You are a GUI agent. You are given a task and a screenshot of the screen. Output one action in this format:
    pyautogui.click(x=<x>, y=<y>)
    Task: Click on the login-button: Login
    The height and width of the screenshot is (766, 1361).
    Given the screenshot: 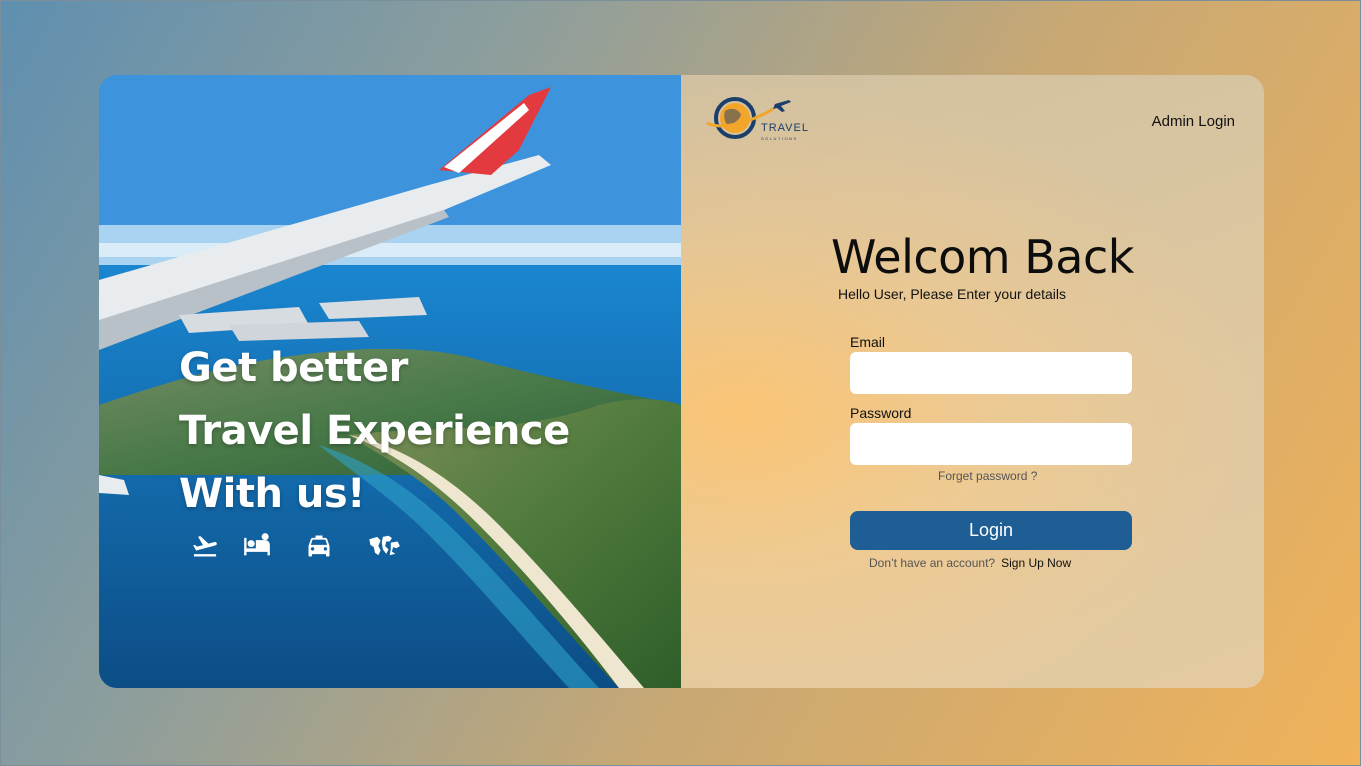 What is the action you would take?
    pyautogui.click(x=991, y=530)
    